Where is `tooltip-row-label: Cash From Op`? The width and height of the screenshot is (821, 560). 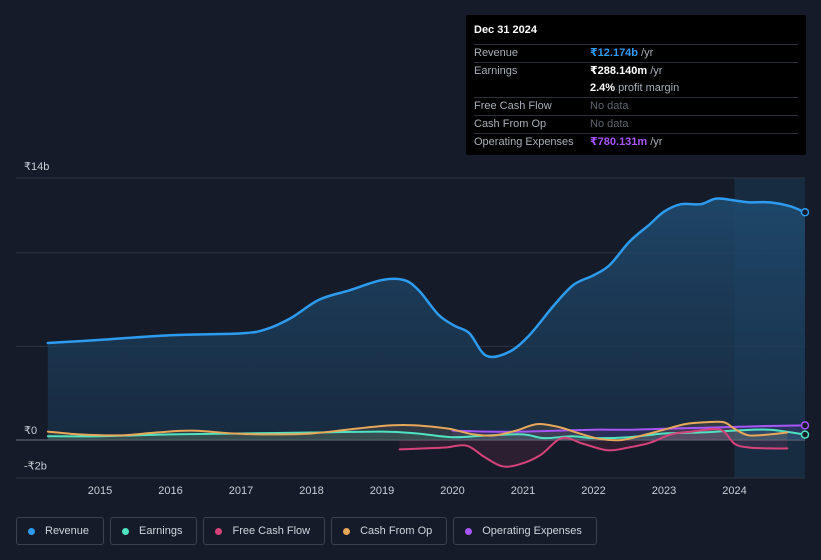
tooltip-row-label: Cash From Op is located at coordinates (510, 124).